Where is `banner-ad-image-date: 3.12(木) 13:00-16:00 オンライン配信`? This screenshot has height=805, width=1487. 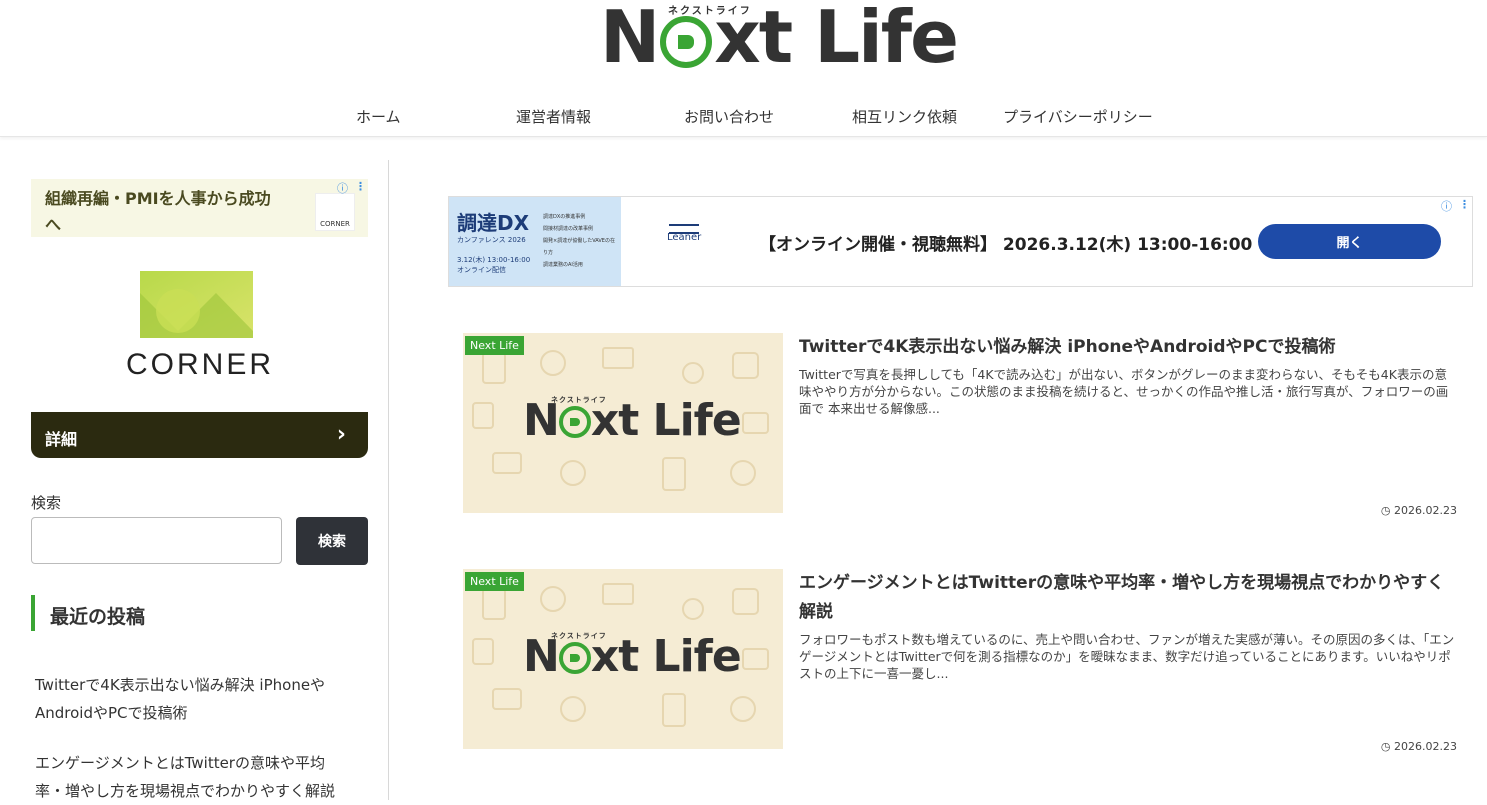
banner-ad-image-date: 3.12(木) 13:00-16:00 オンライン配信 is located at coordinates (494, 265).